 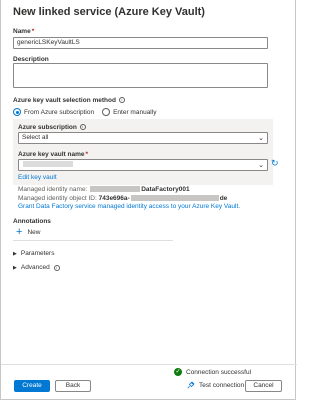 I want to click on advanced-expander: ▶ Advanced i, so click(x=36, y=267).